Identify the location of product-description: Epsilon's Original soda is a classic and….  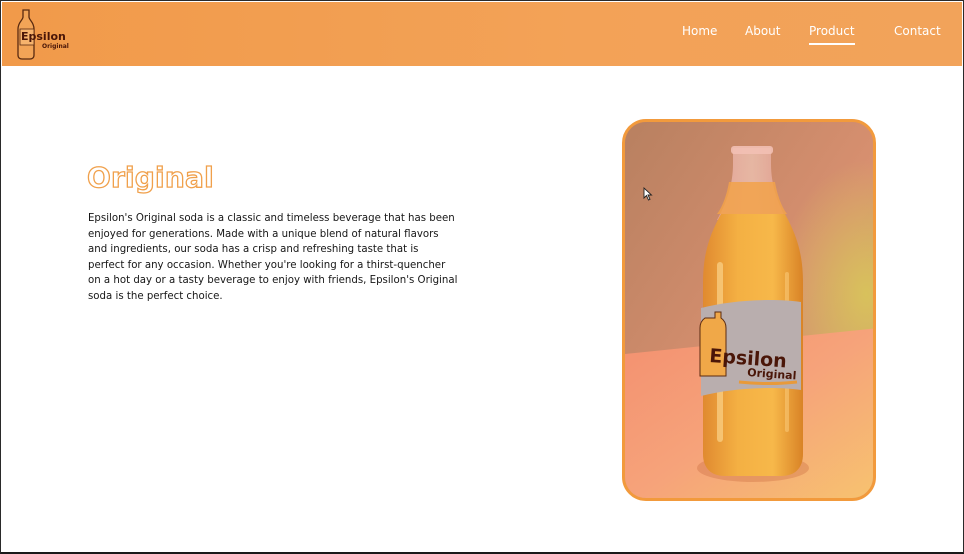
(273, 257).